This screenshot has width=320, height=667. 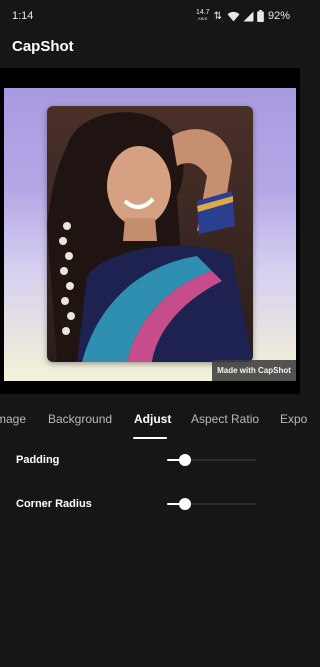 What do you see at coordinates (260, 16) in the screenshot?
I see `battery-icon` at bounding box center [260, 16].